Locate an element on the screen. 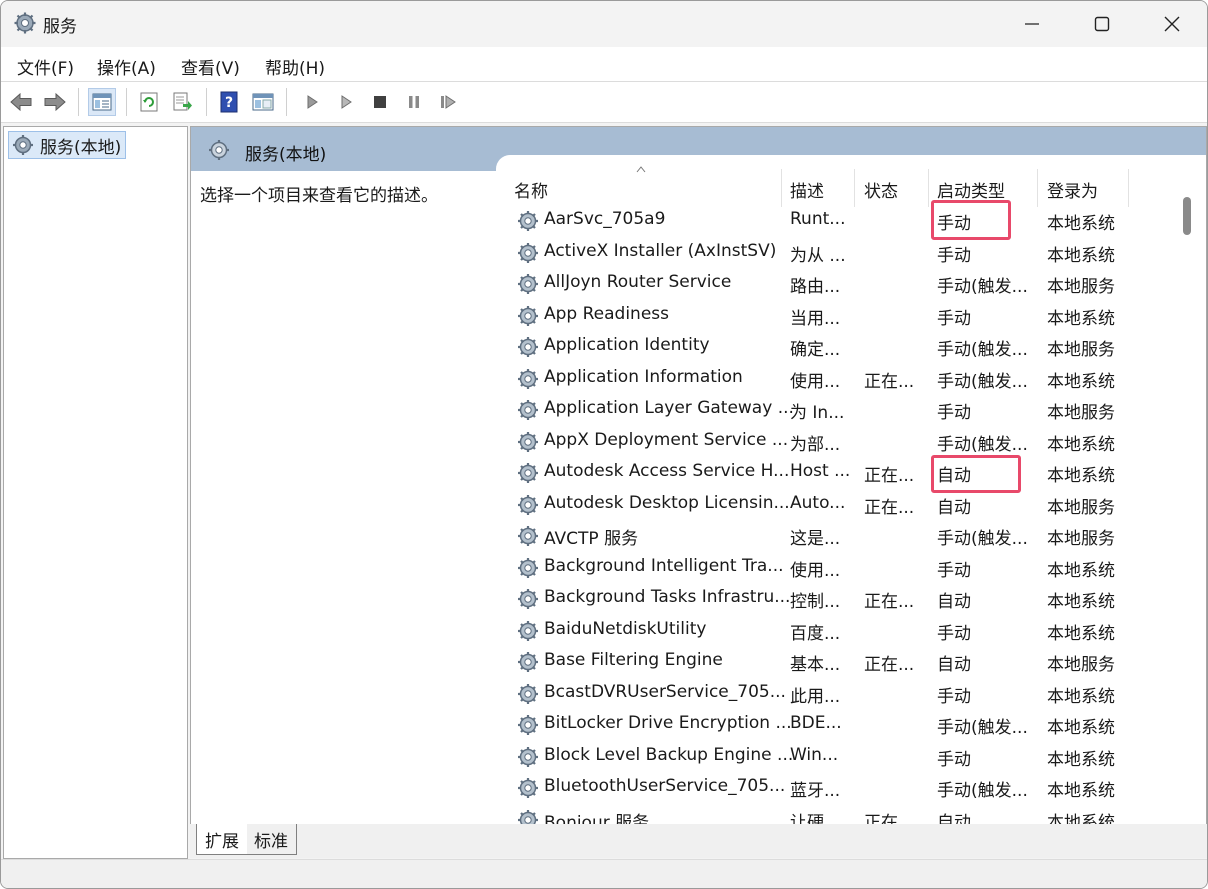 The height and width of the screenshot is (889, 1208). service-startup-type: 自动 is located at coordinates (954, 507).